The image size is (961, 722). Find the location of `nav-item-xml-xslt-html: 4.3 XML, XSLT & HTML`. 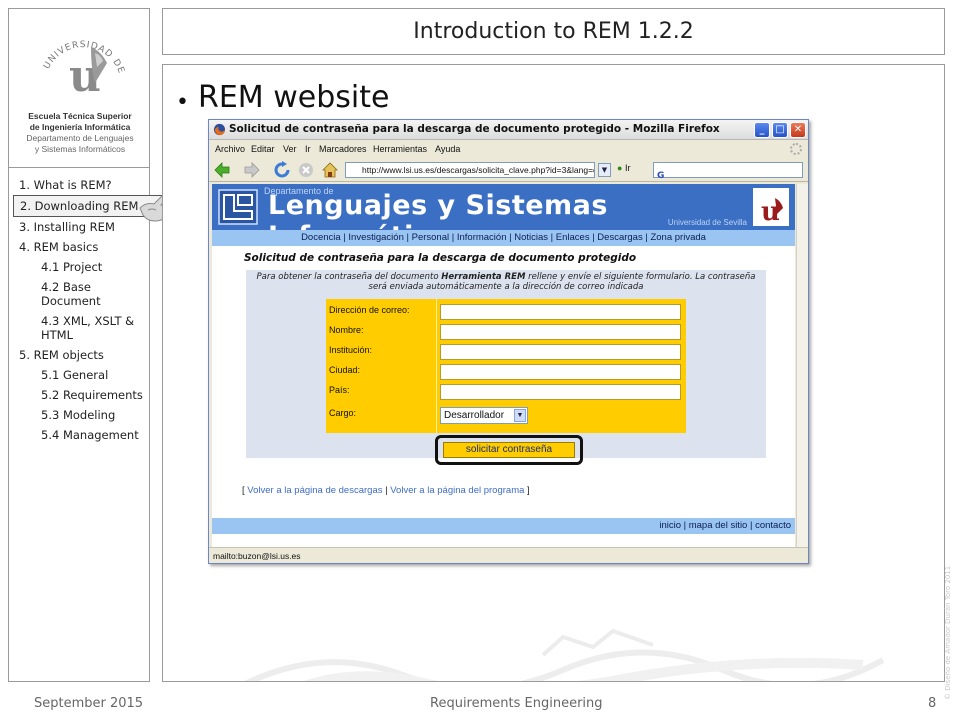

nav-item-xml-xslt-html: 4.3 XML, XSLT & HTML is located at coordinates (79, 328).